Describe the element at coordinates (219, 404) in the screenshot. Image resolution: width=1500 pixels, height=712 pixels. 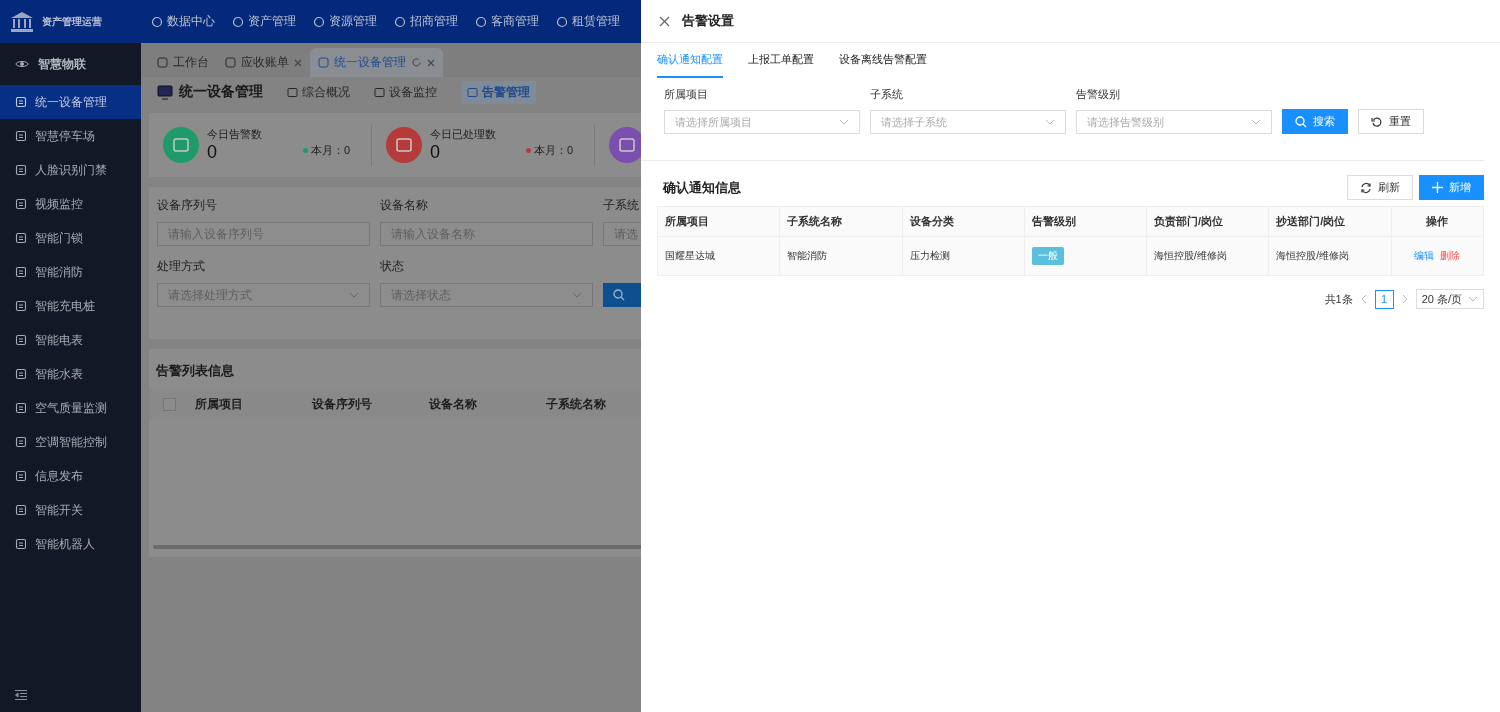
I see `column-header: 所属项目` at that location.